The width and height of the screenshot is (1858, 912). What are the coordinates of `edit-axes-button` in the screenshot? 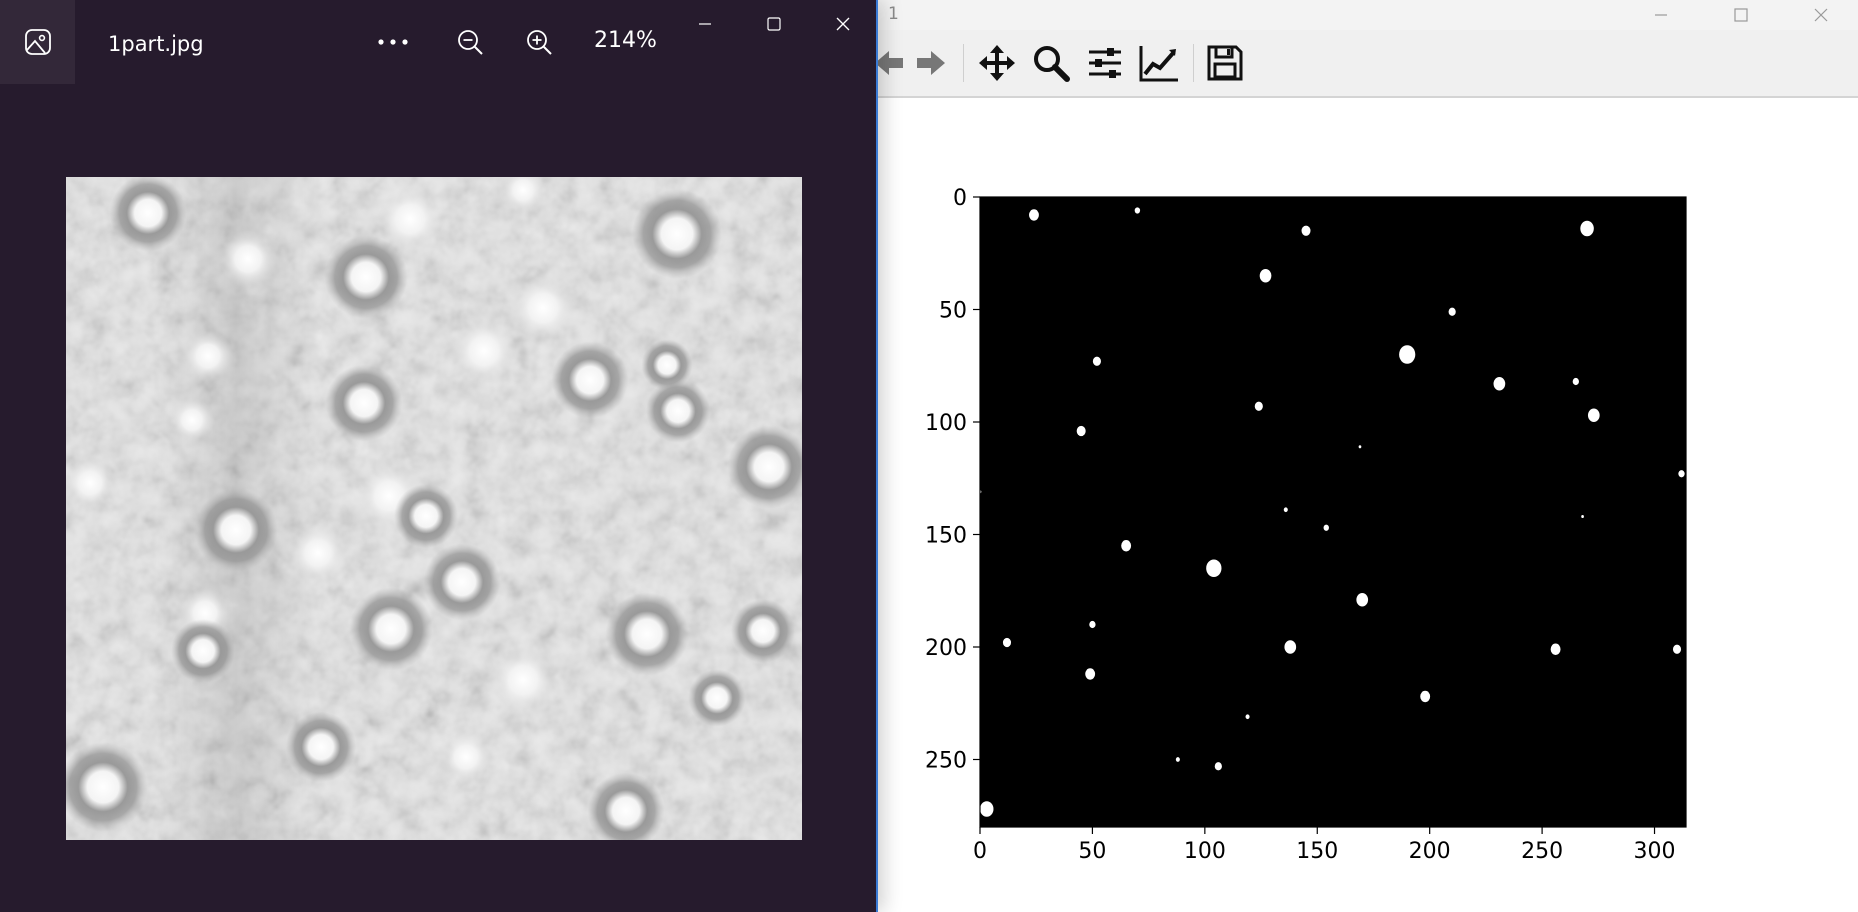 It's located at (1159, 63).